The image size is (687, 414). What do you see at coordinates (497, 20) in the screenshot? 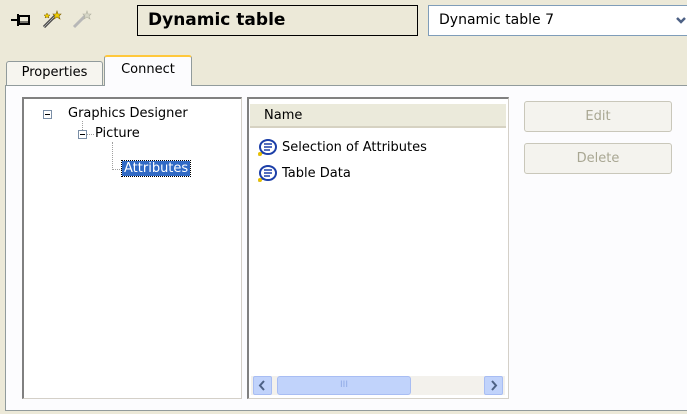
I see `object-select-value: Dynamic table 7` at bounding box center [497, 20].